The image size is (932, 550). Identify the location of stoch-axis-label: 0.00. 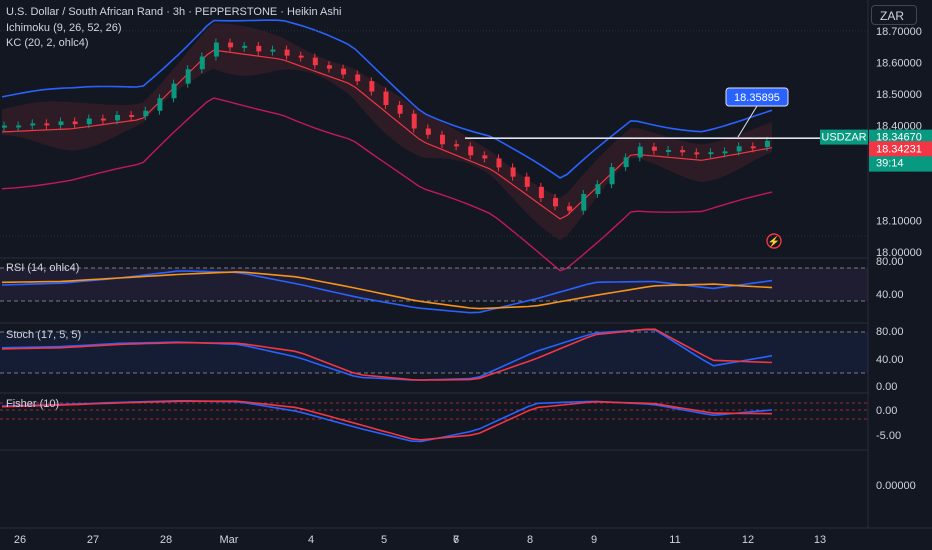
(886, 387).